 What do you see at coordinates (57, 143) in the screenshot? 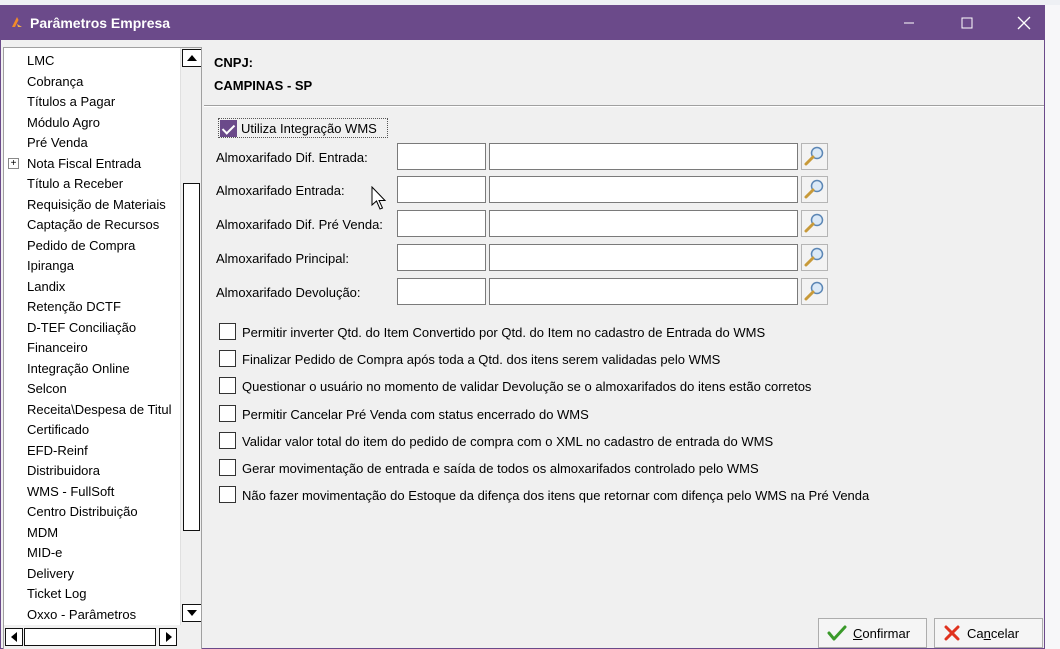
I see `tree-item: Pré Venda` at bounding box center [57, 143].